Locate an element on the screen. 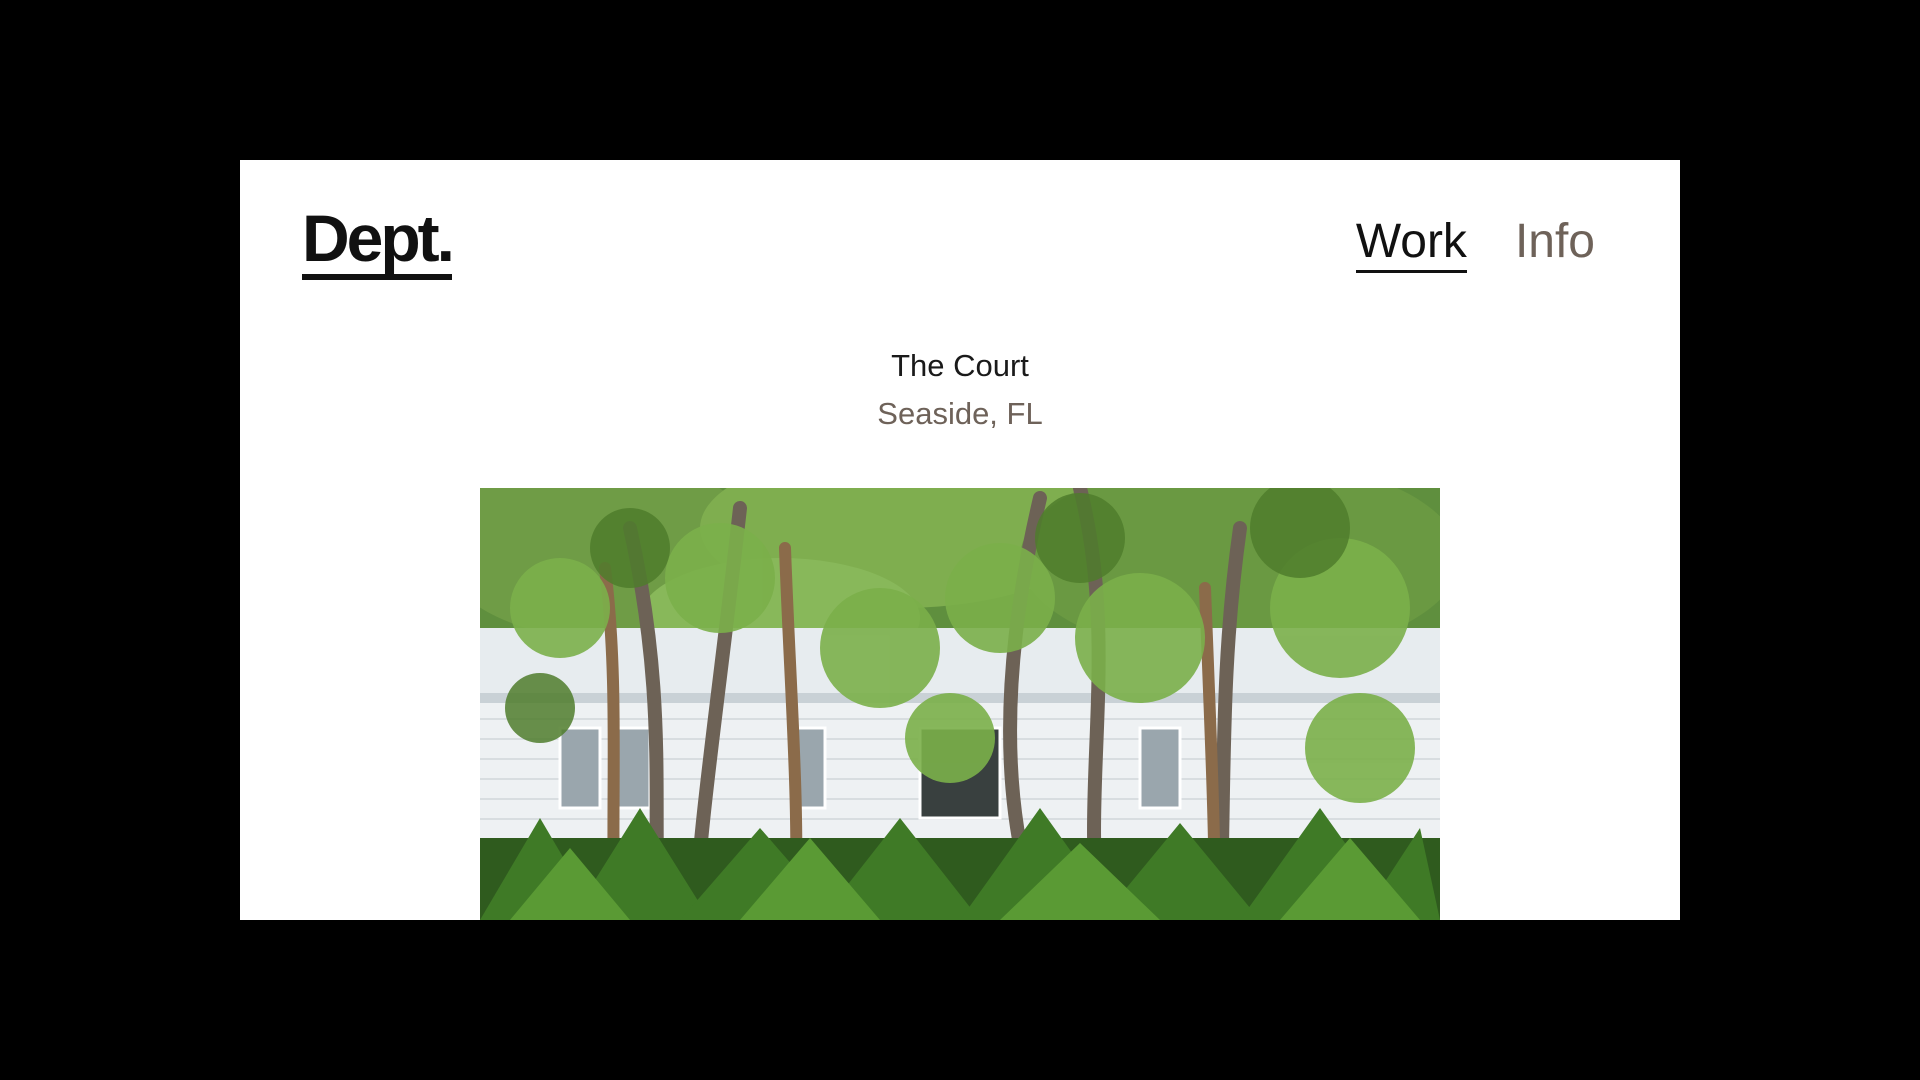 Image resolution: width=1920 pixels, height=1080 pixels. project-title: The Court is located at coordinates (960, 365).